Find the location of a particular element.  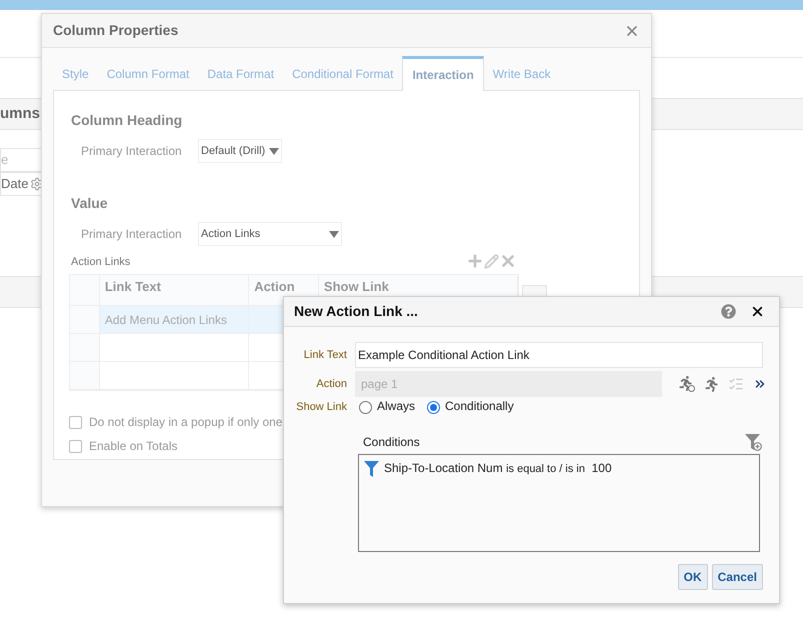

field-label: Link Text is located at coordinates (324, 355).